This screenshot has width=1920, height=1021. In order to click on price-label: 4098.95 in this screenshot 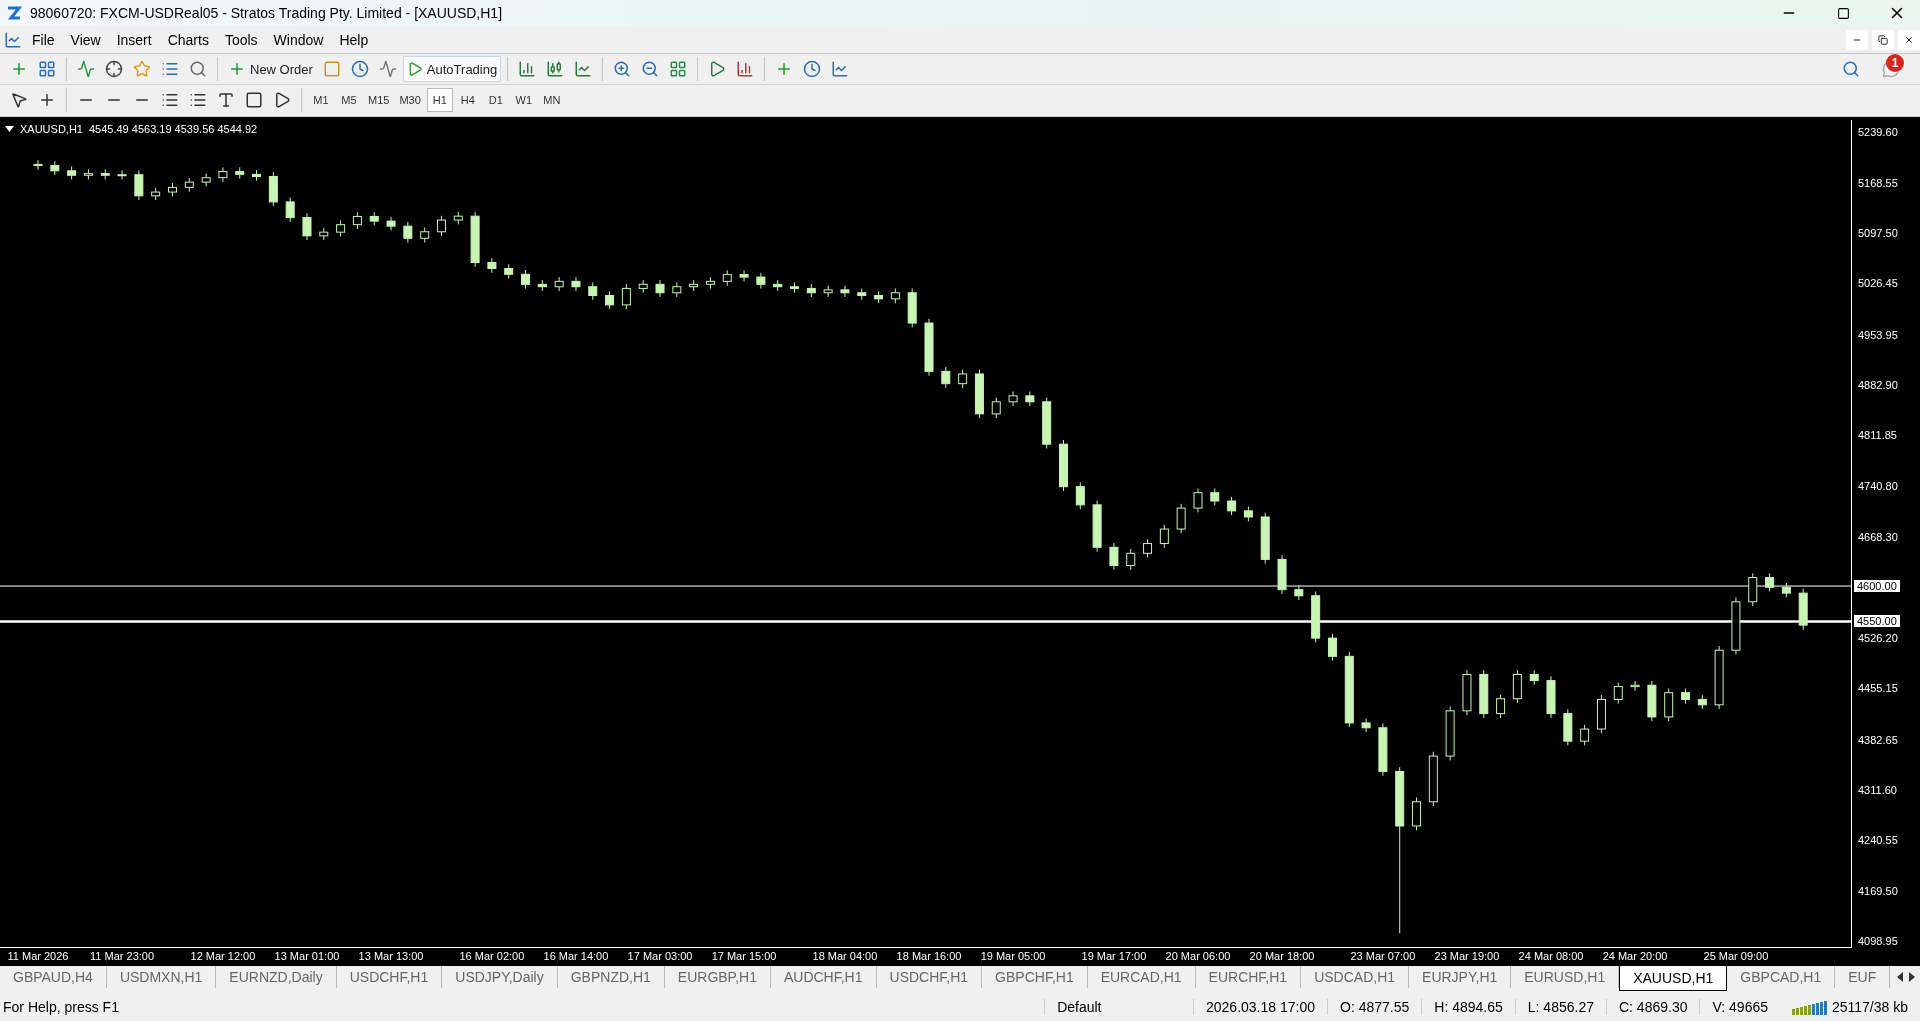, I will do `click(1878, 940)`.